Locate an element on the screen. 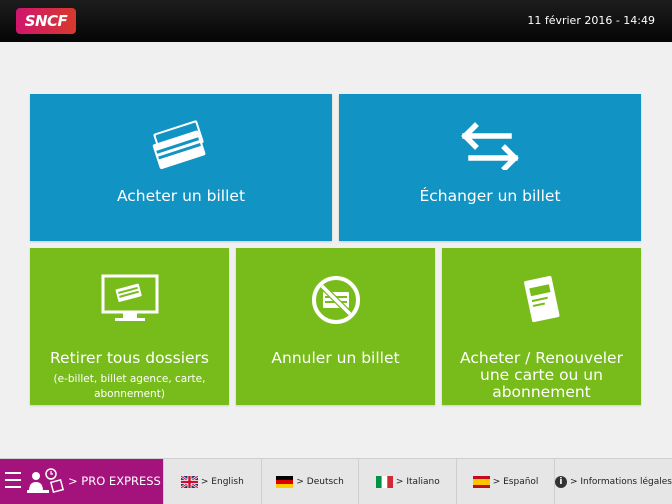  buy-ticket-label: Acheter un billet is located at coordinates (181, 196).